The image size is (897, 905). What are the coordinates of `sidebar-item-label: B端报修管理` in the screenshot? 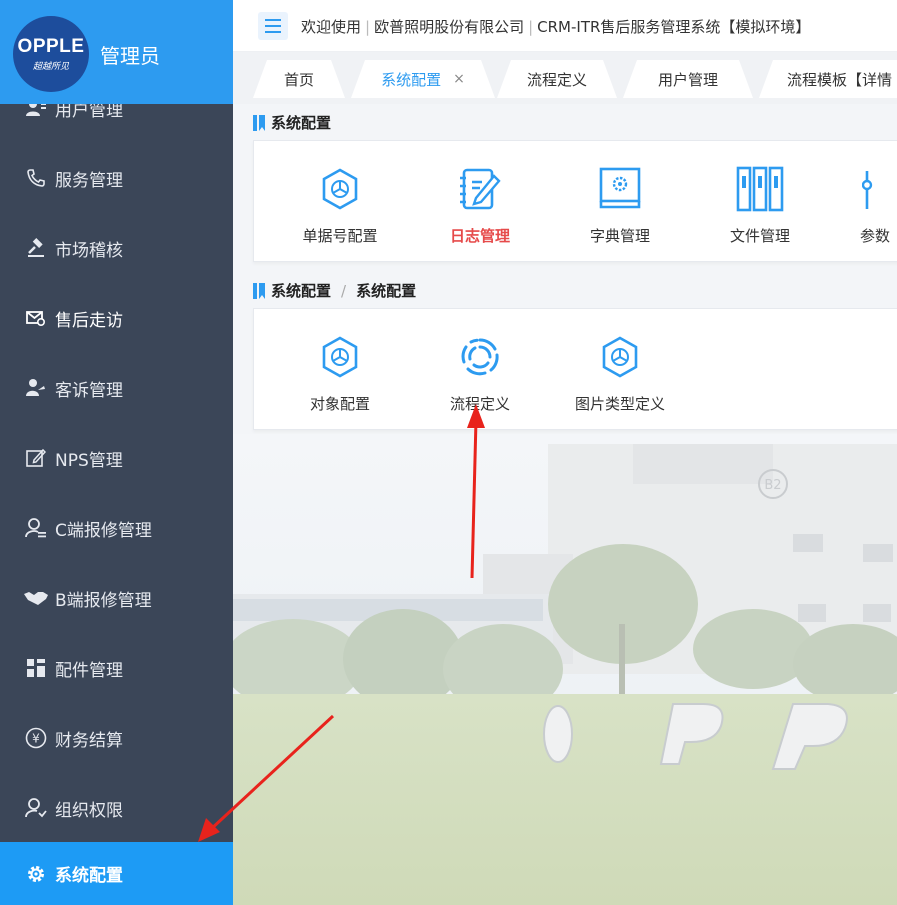 It's located at (103, 600).